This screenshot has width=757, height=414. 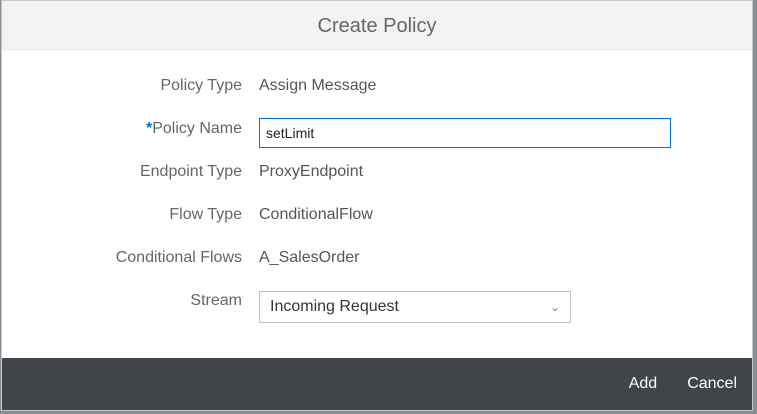 I want to click on flow-type-label: Flow Type, so click(x=205, y=214).